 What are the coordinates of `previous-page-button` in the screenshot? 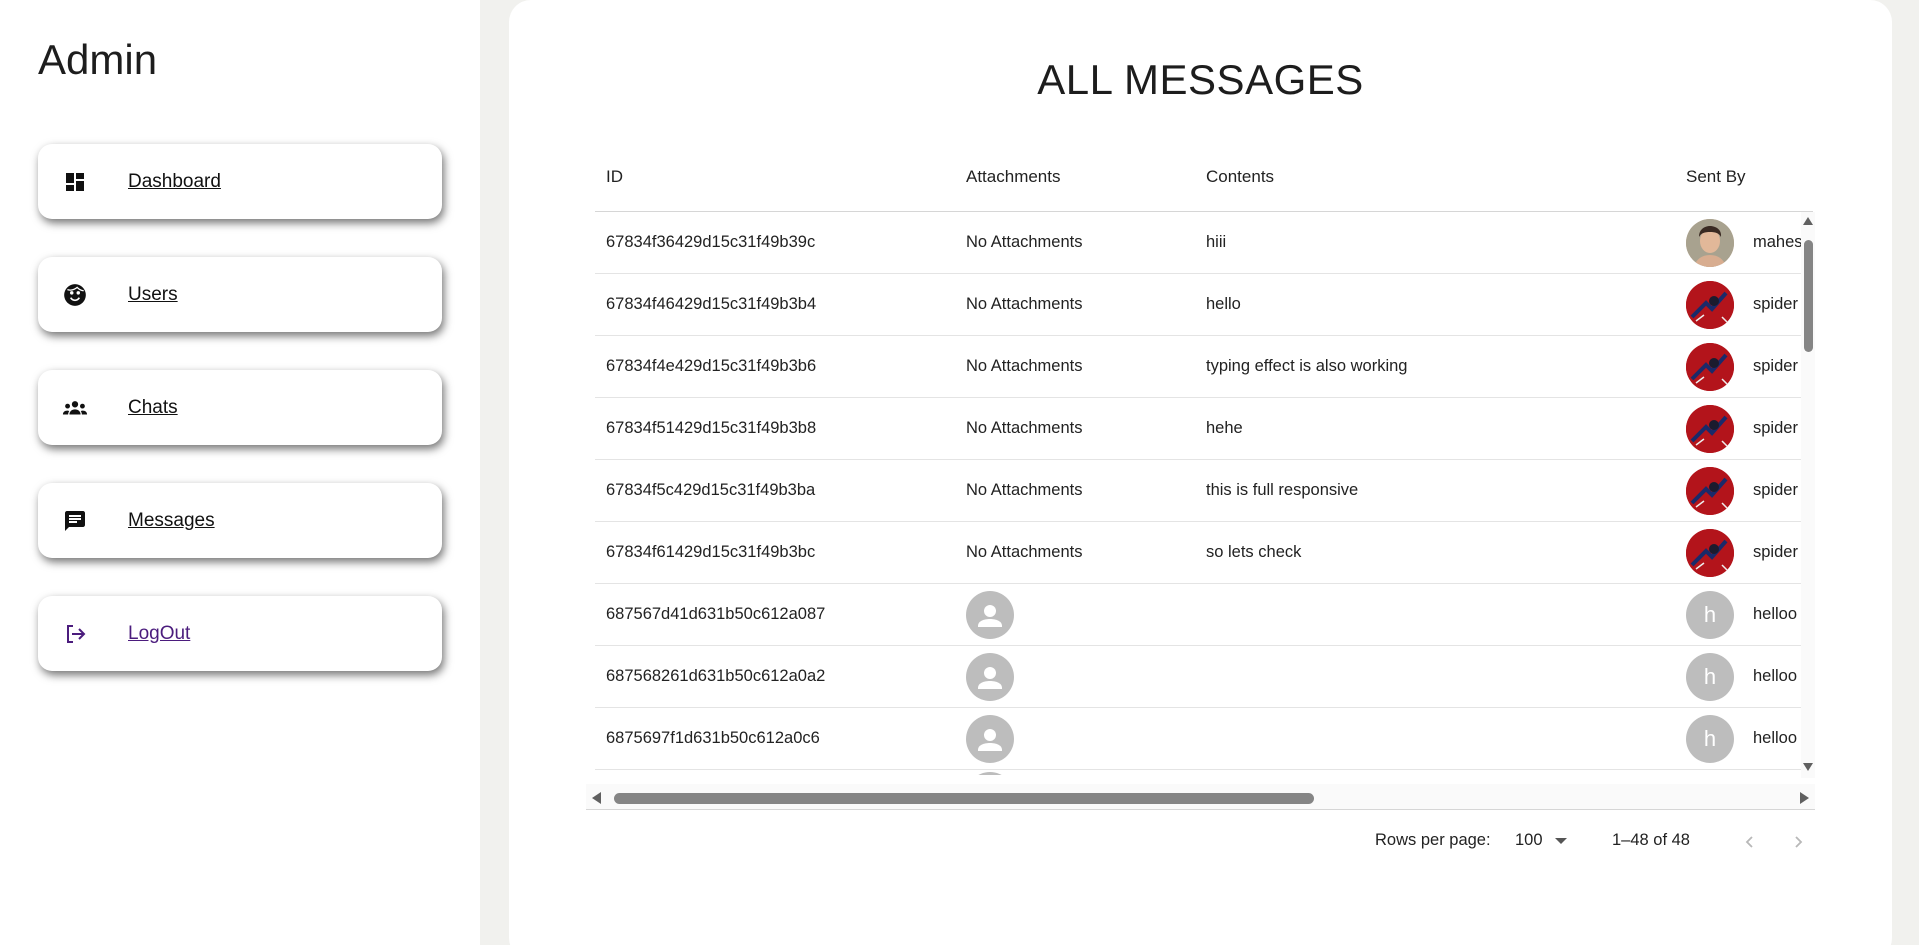 It's located at (1750, 842).